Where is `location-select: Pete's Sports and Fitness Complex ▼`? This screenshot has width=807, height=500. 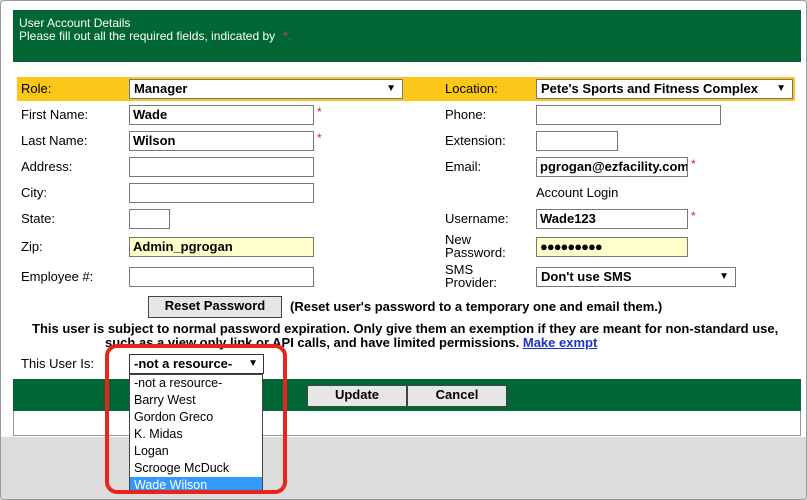 location-select: Pete's Sports and Fitness Complex ▼ is located at coordinates (664, 89).